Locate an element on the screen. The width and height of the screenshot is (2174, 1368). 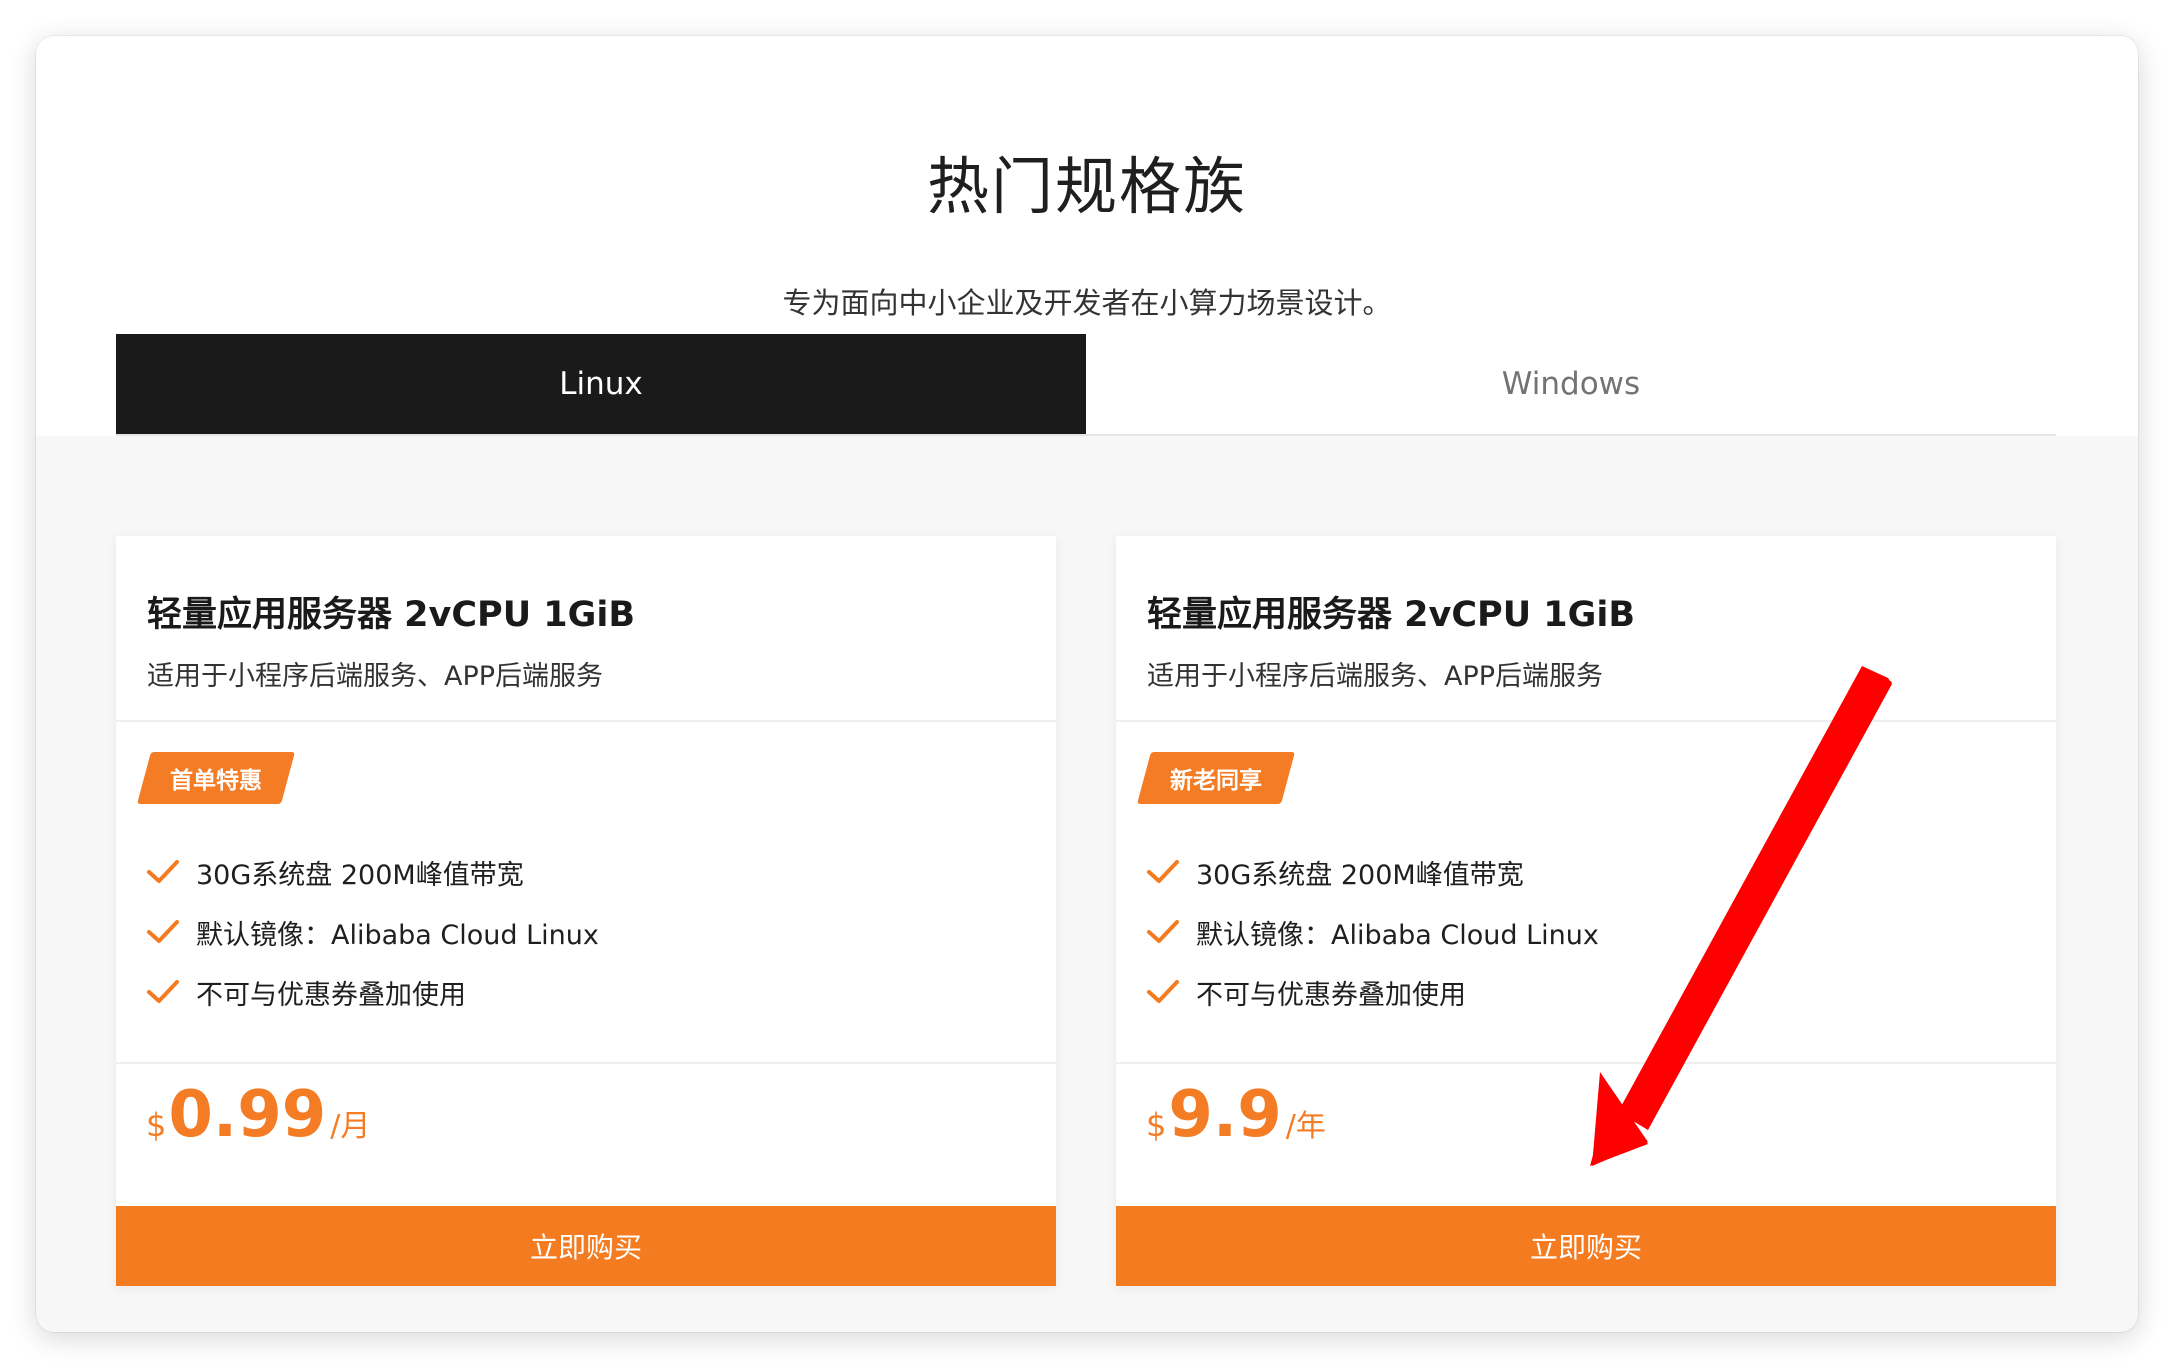
promo-badge: 首单特惠 is located at coordinates (216, 778).